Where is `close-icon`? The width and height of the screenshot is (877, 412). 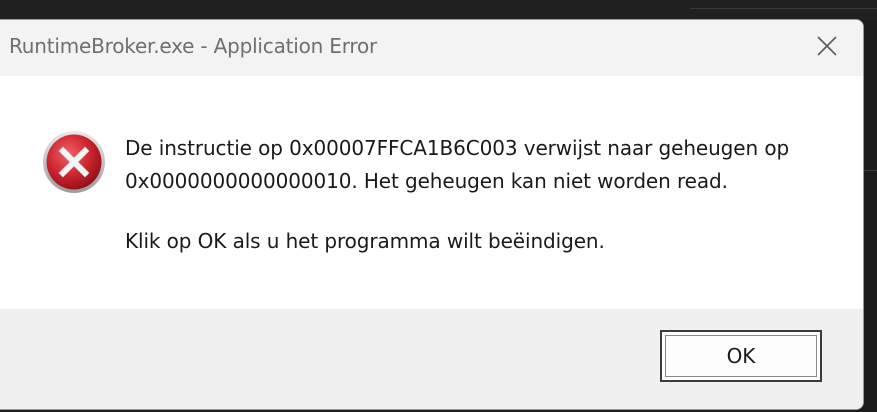
close-icon is located at coordinates (827, 48).